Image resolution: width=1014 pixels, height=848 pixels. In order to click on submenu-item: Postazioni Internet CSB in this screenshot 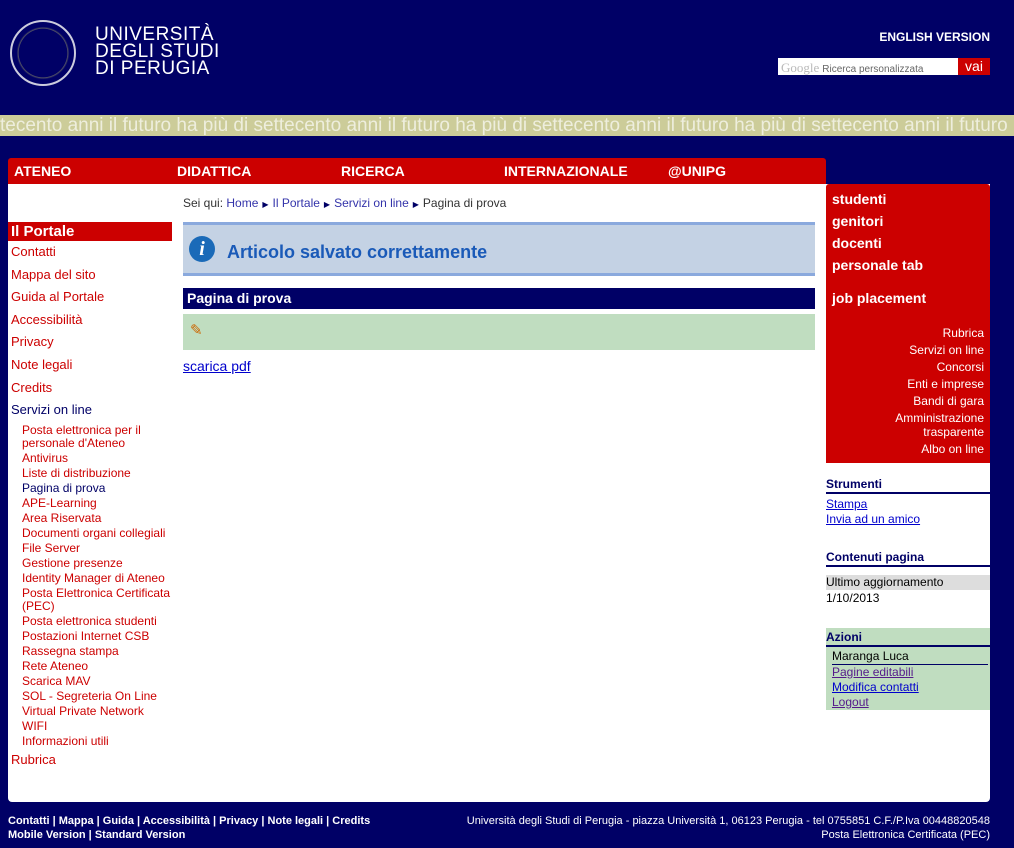, I will do `click(90, 636)`.